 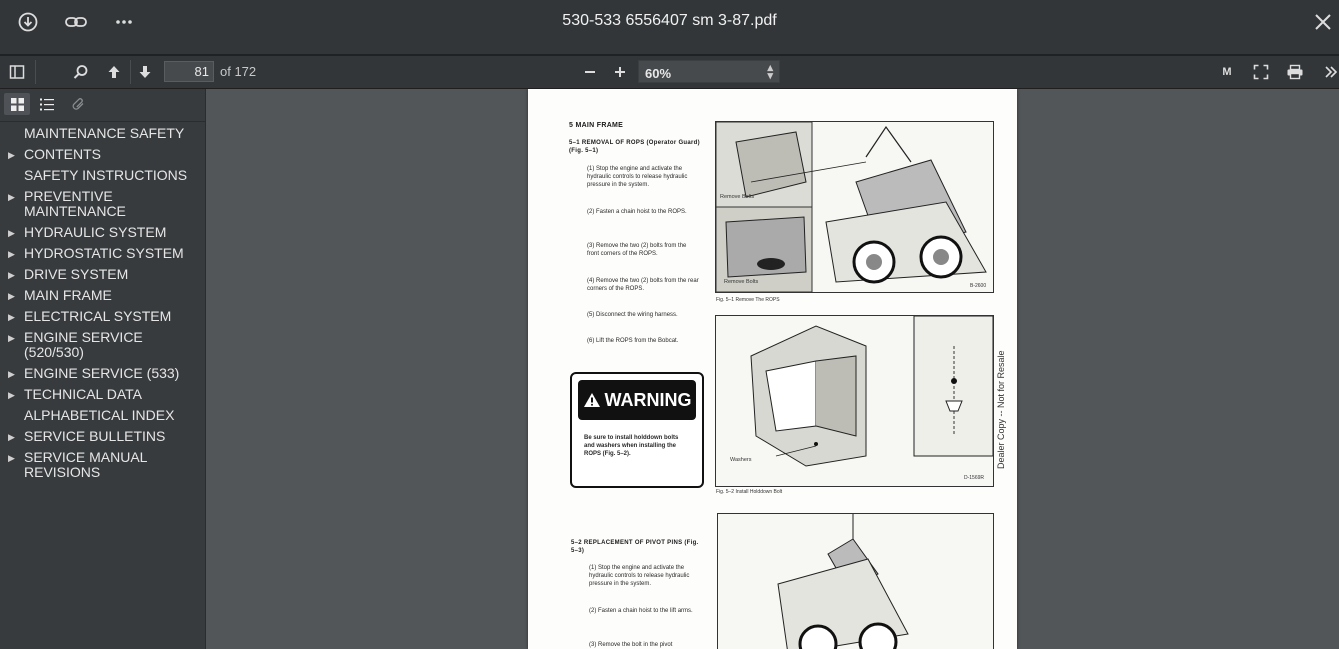 What do you see at coordinates (145, 72) in the screenshot?
I see `next-page-icon` at bounding box center [145, 72].